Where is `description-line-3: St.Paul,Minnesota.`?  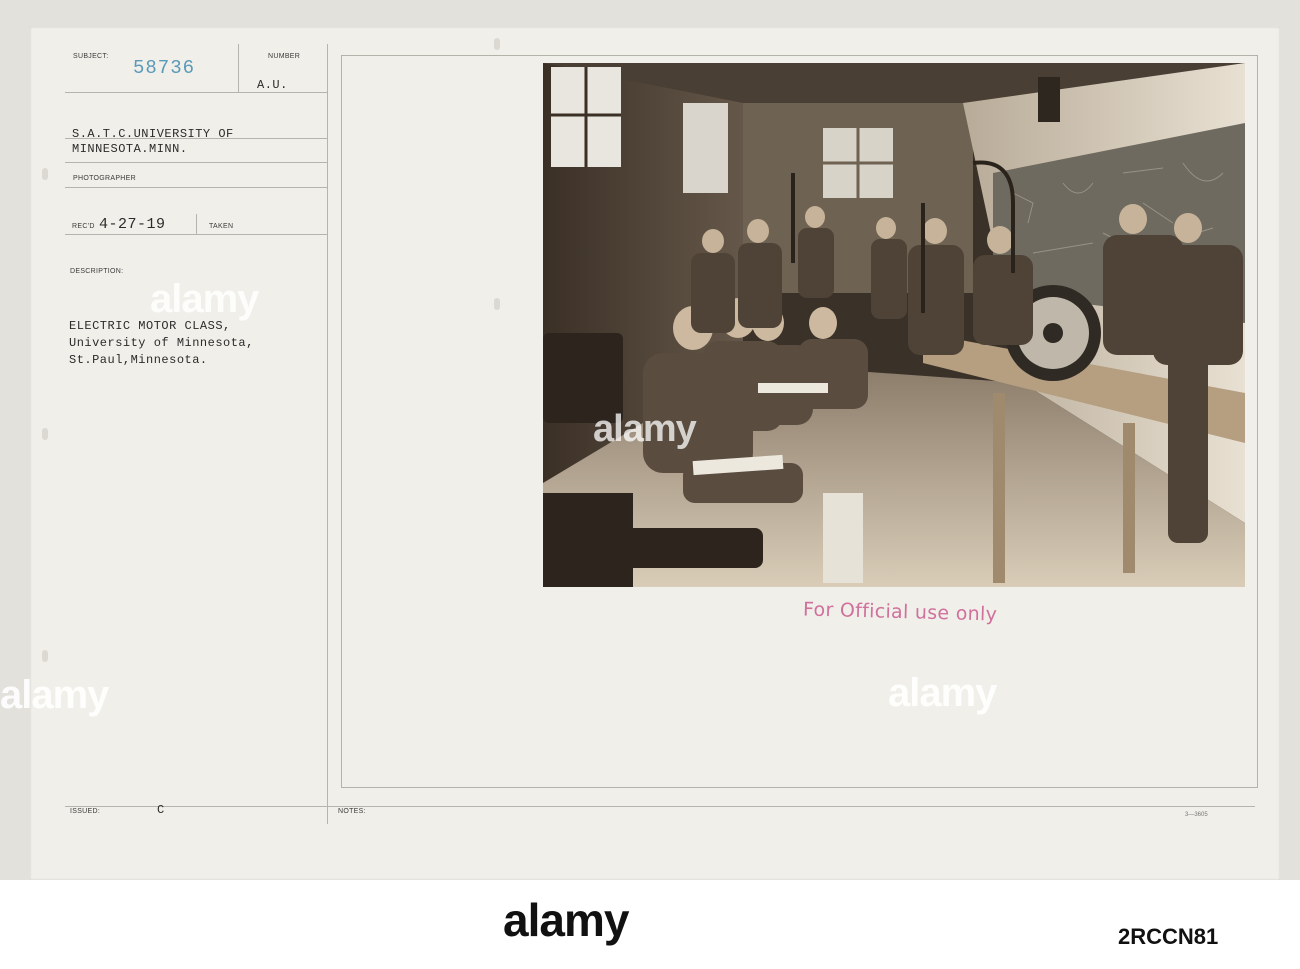
description-line-3: St.Paul,Minnesota. is located at coordinates (138, 360).